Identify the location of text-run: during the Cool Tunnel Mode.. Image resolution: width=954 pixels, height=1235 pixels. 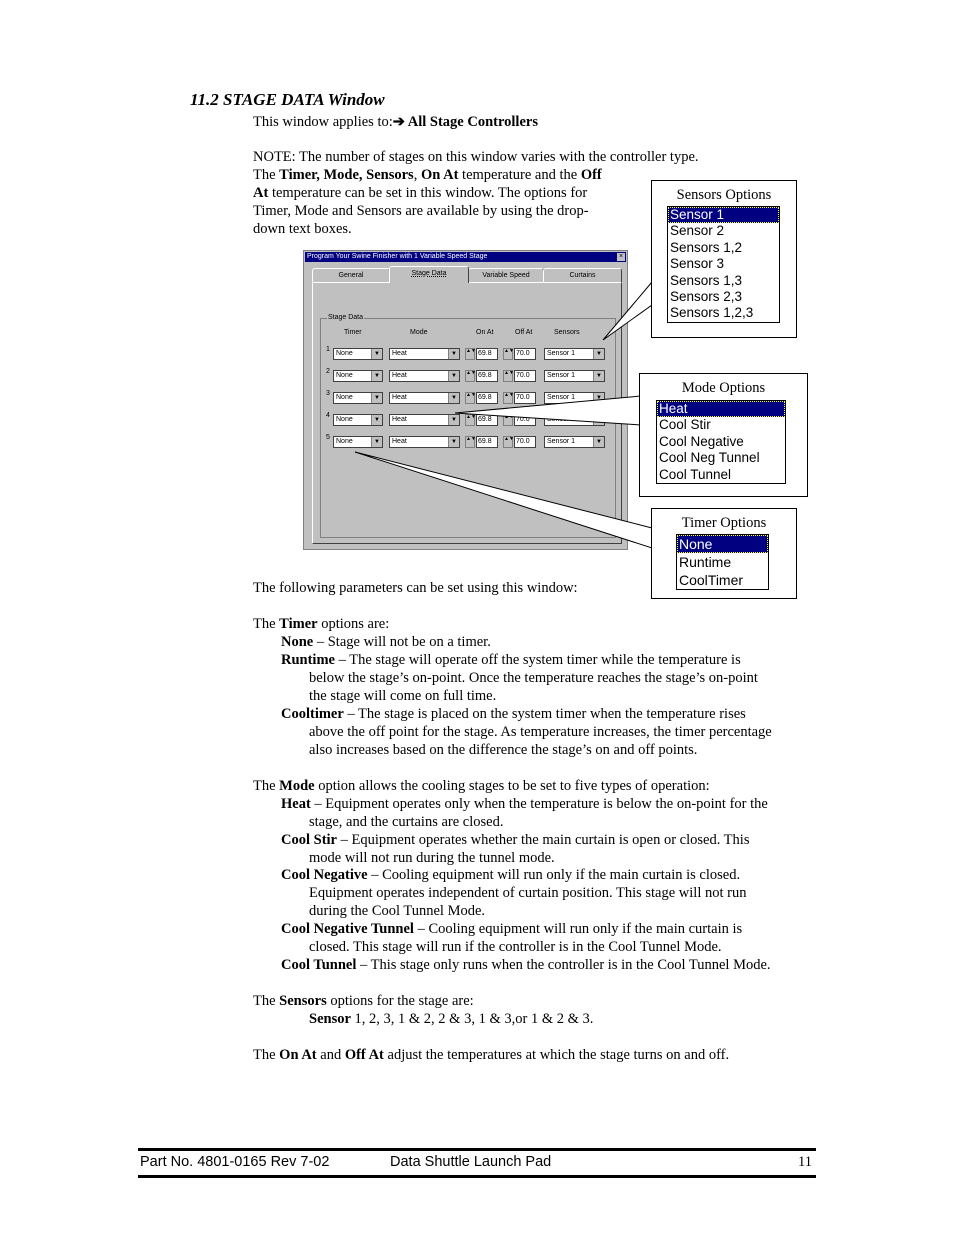
(397, 911).